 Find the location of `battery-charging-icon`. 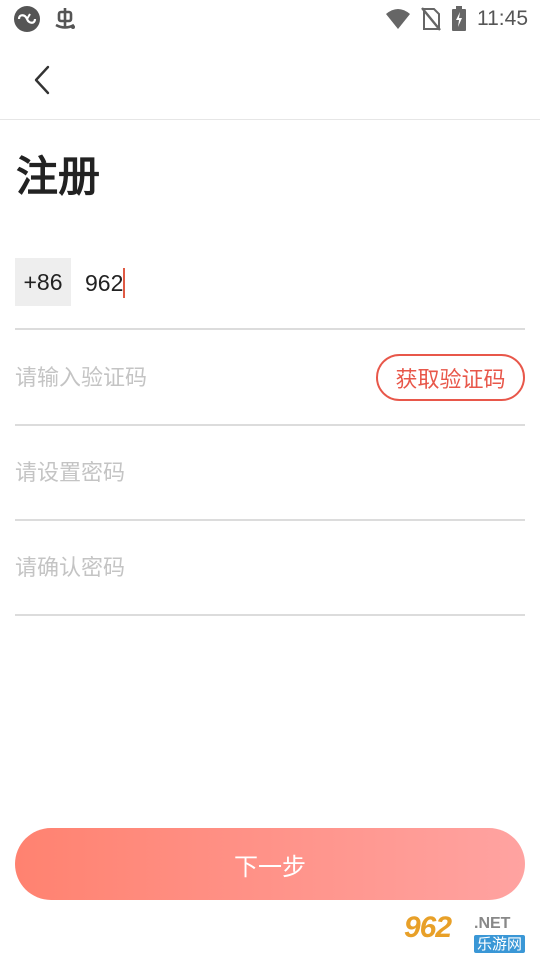

battery-charging-icon is located at coordinates (459, 18).